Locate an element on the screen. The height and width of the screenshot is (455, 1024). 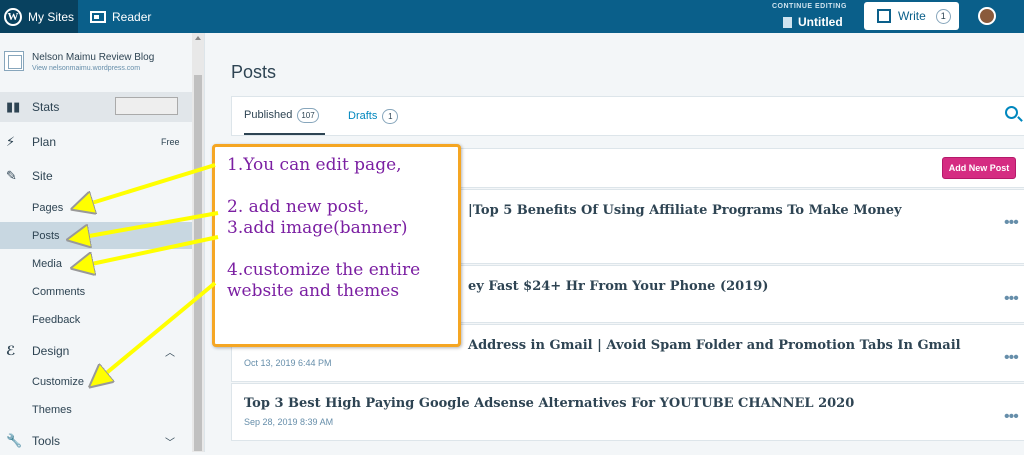
site-name: Nelson Maimu Review Blog is located at coordinates (93, 57).